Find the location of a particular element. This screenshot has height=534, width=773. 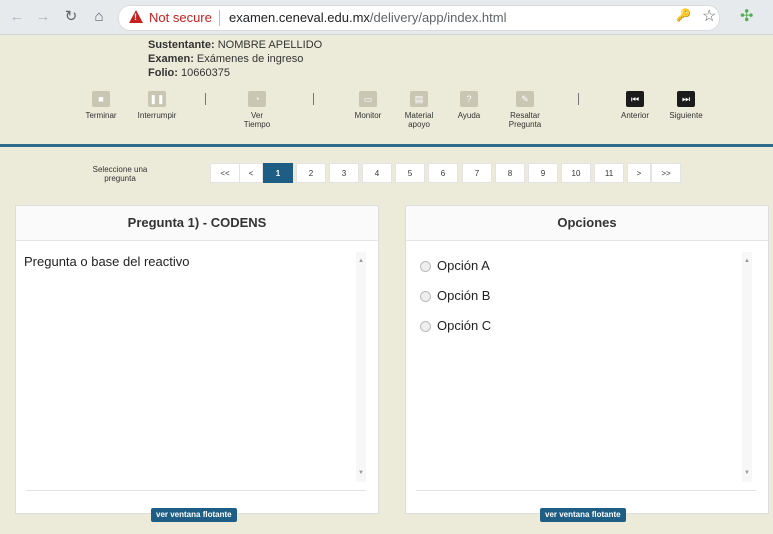

terminar-button: ■ Terminar is located at coordinates (101, 105).